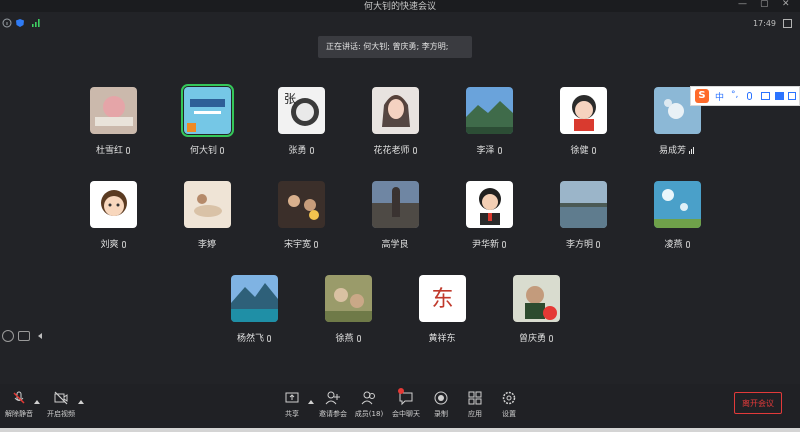 Image resolution: width=800 pixels, height=432 pixels. What do you see at coordinates (206, 245) in the screenshot?
I see `participant-name: 李婷` at bounding box center [206, 245].